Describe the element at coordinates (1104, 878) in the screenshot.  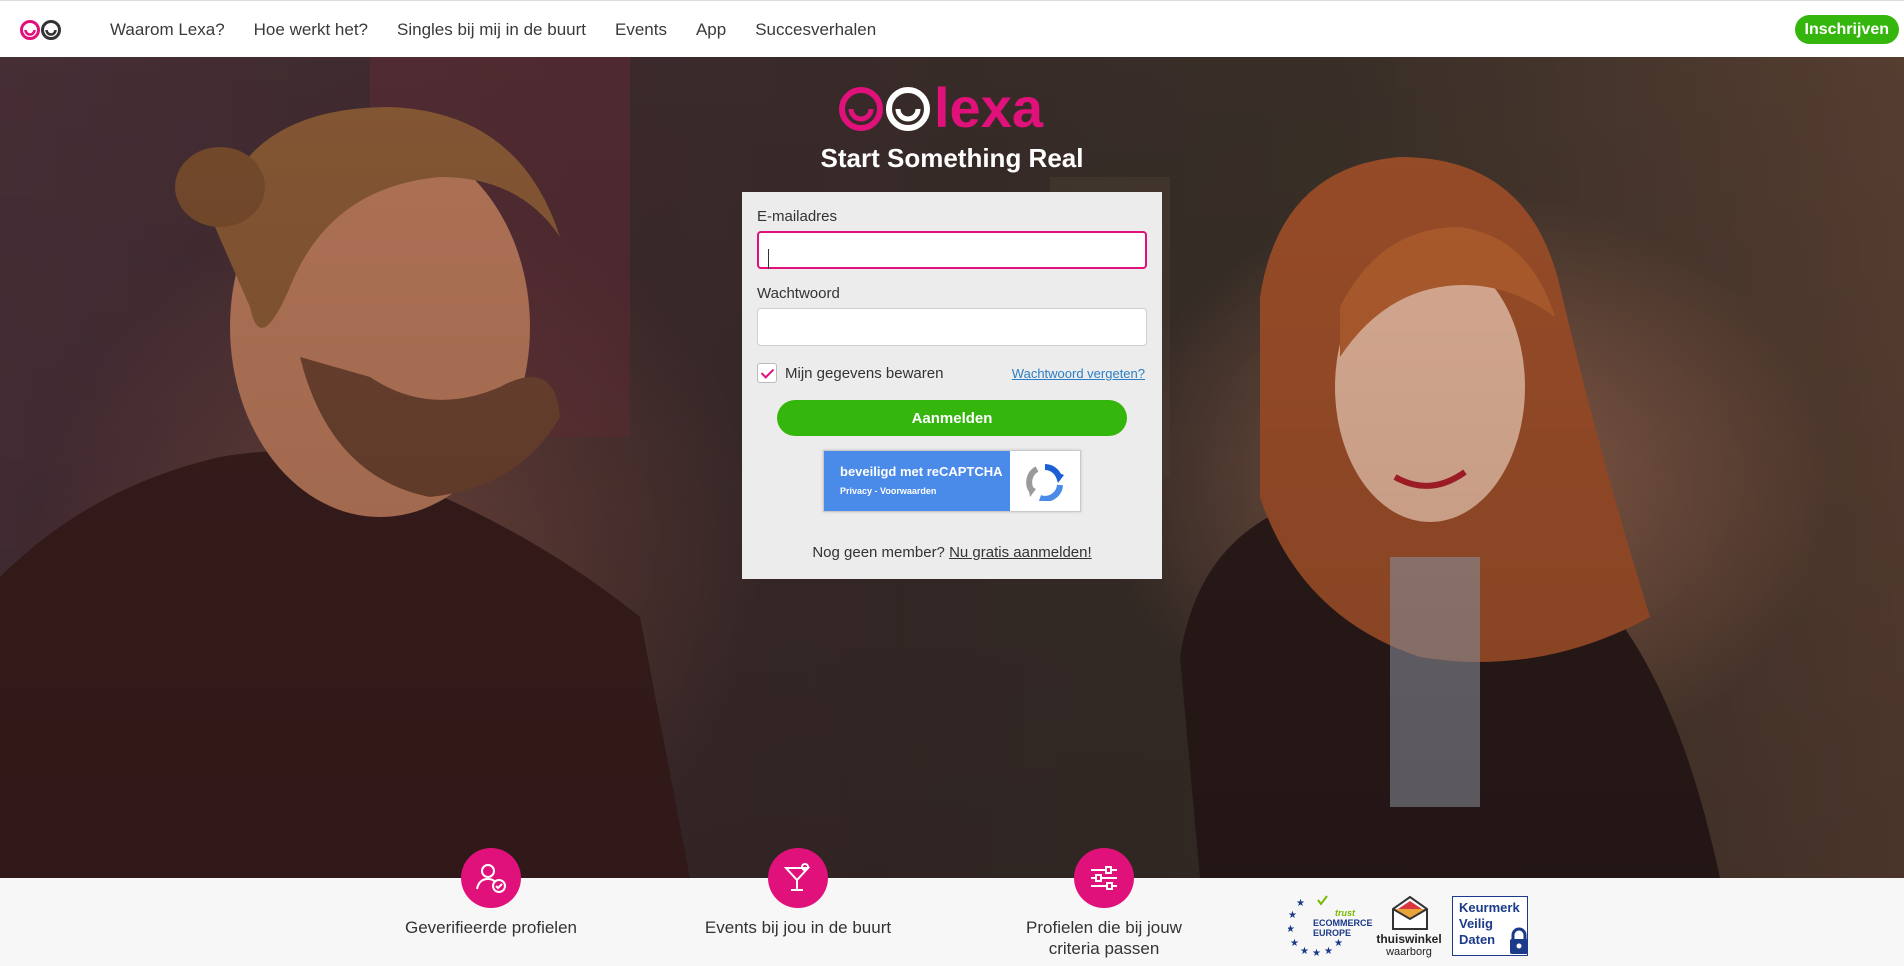
I see `sliders-icon` at that location.